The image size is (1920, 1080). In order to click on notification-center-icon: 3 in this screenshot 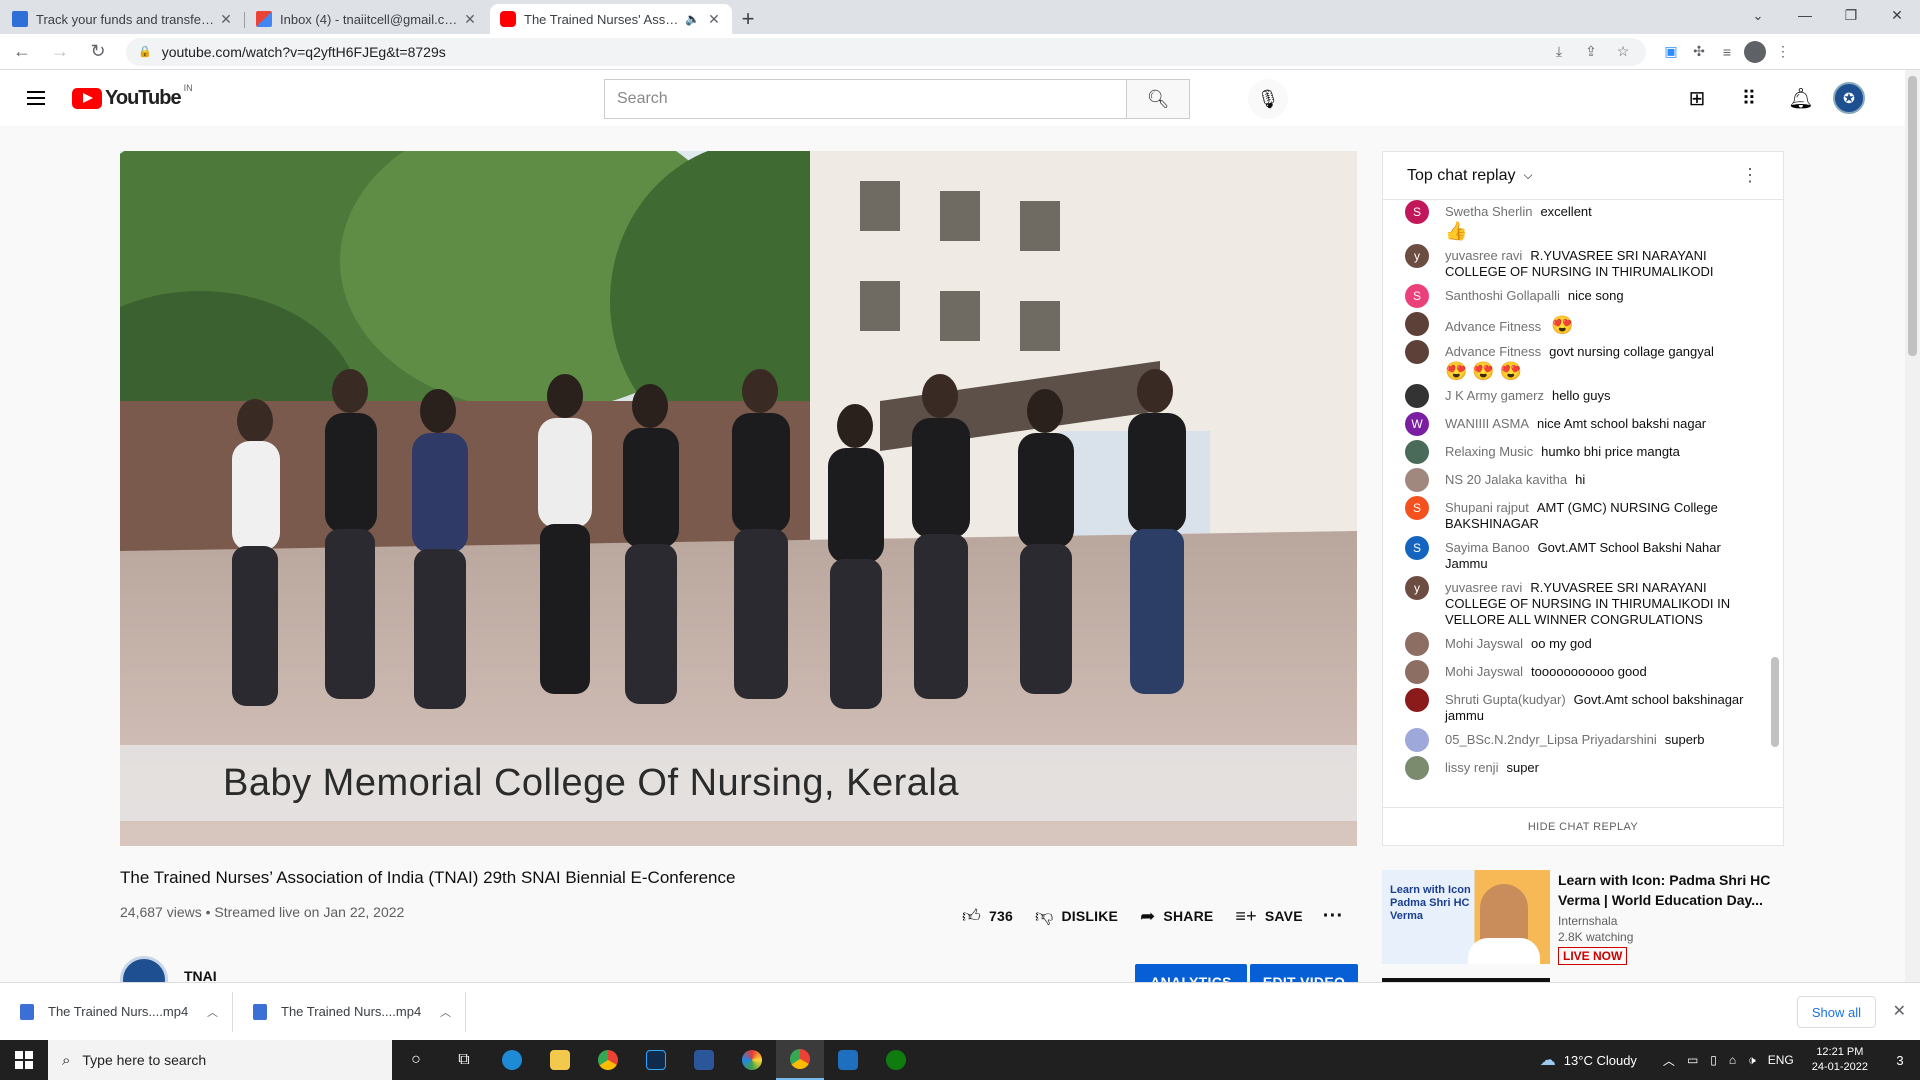, I will do `click(1900, 1060)`.